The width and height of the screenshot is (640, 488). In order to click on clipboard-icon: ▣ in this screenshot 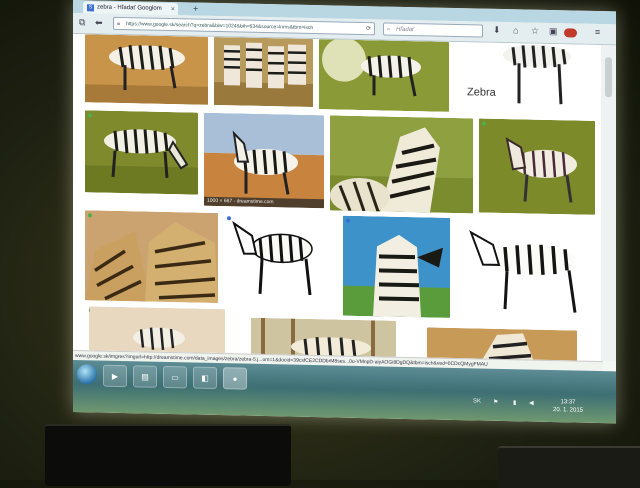, I will do `click(553, 31)`.